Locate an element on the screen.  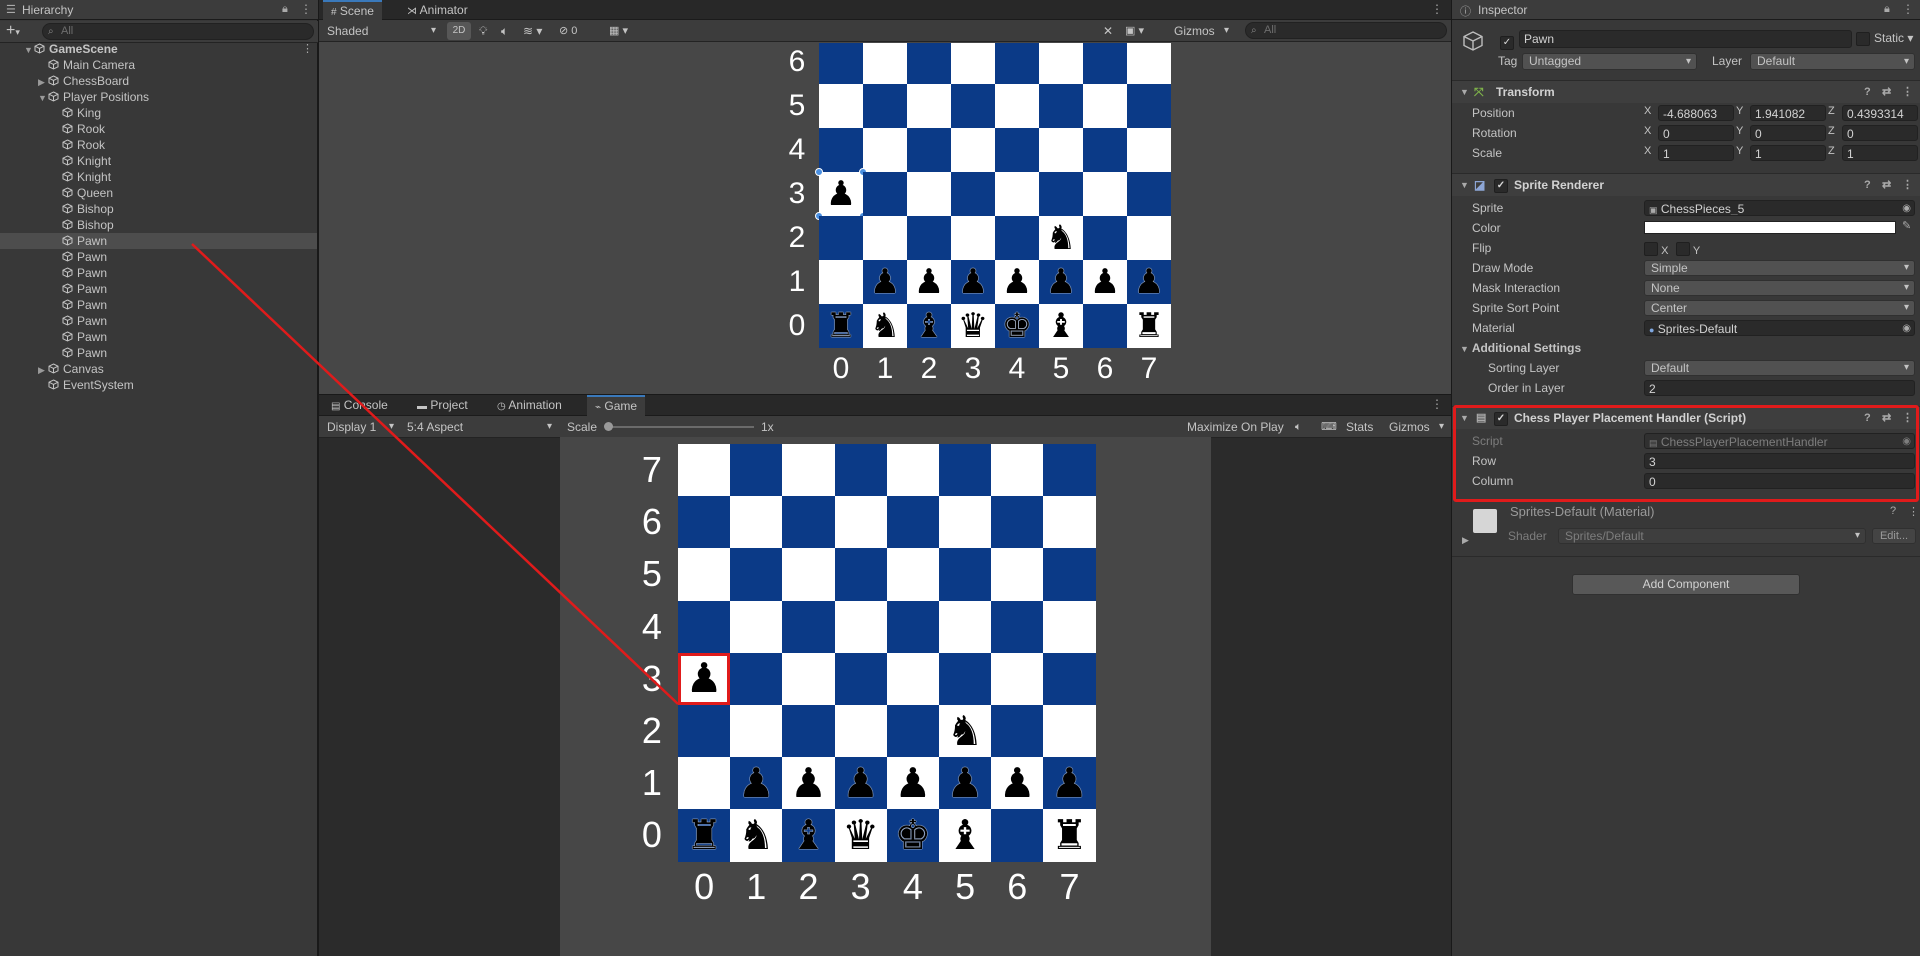
scale-slider-thumb is located at coordinates (608, 426).